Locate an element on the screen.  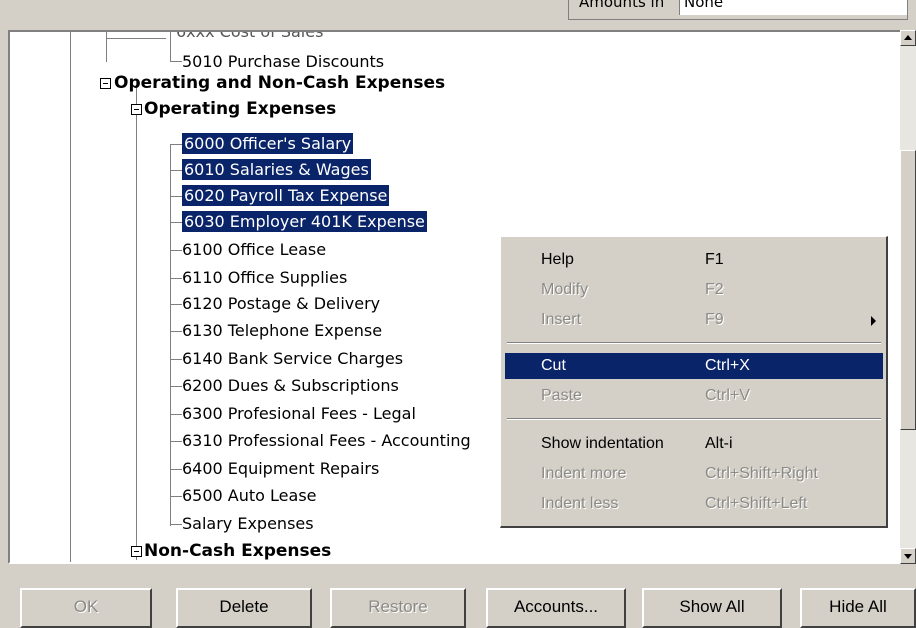
amounts-in-group: Amounts in None is located at coordinates (738, 10).